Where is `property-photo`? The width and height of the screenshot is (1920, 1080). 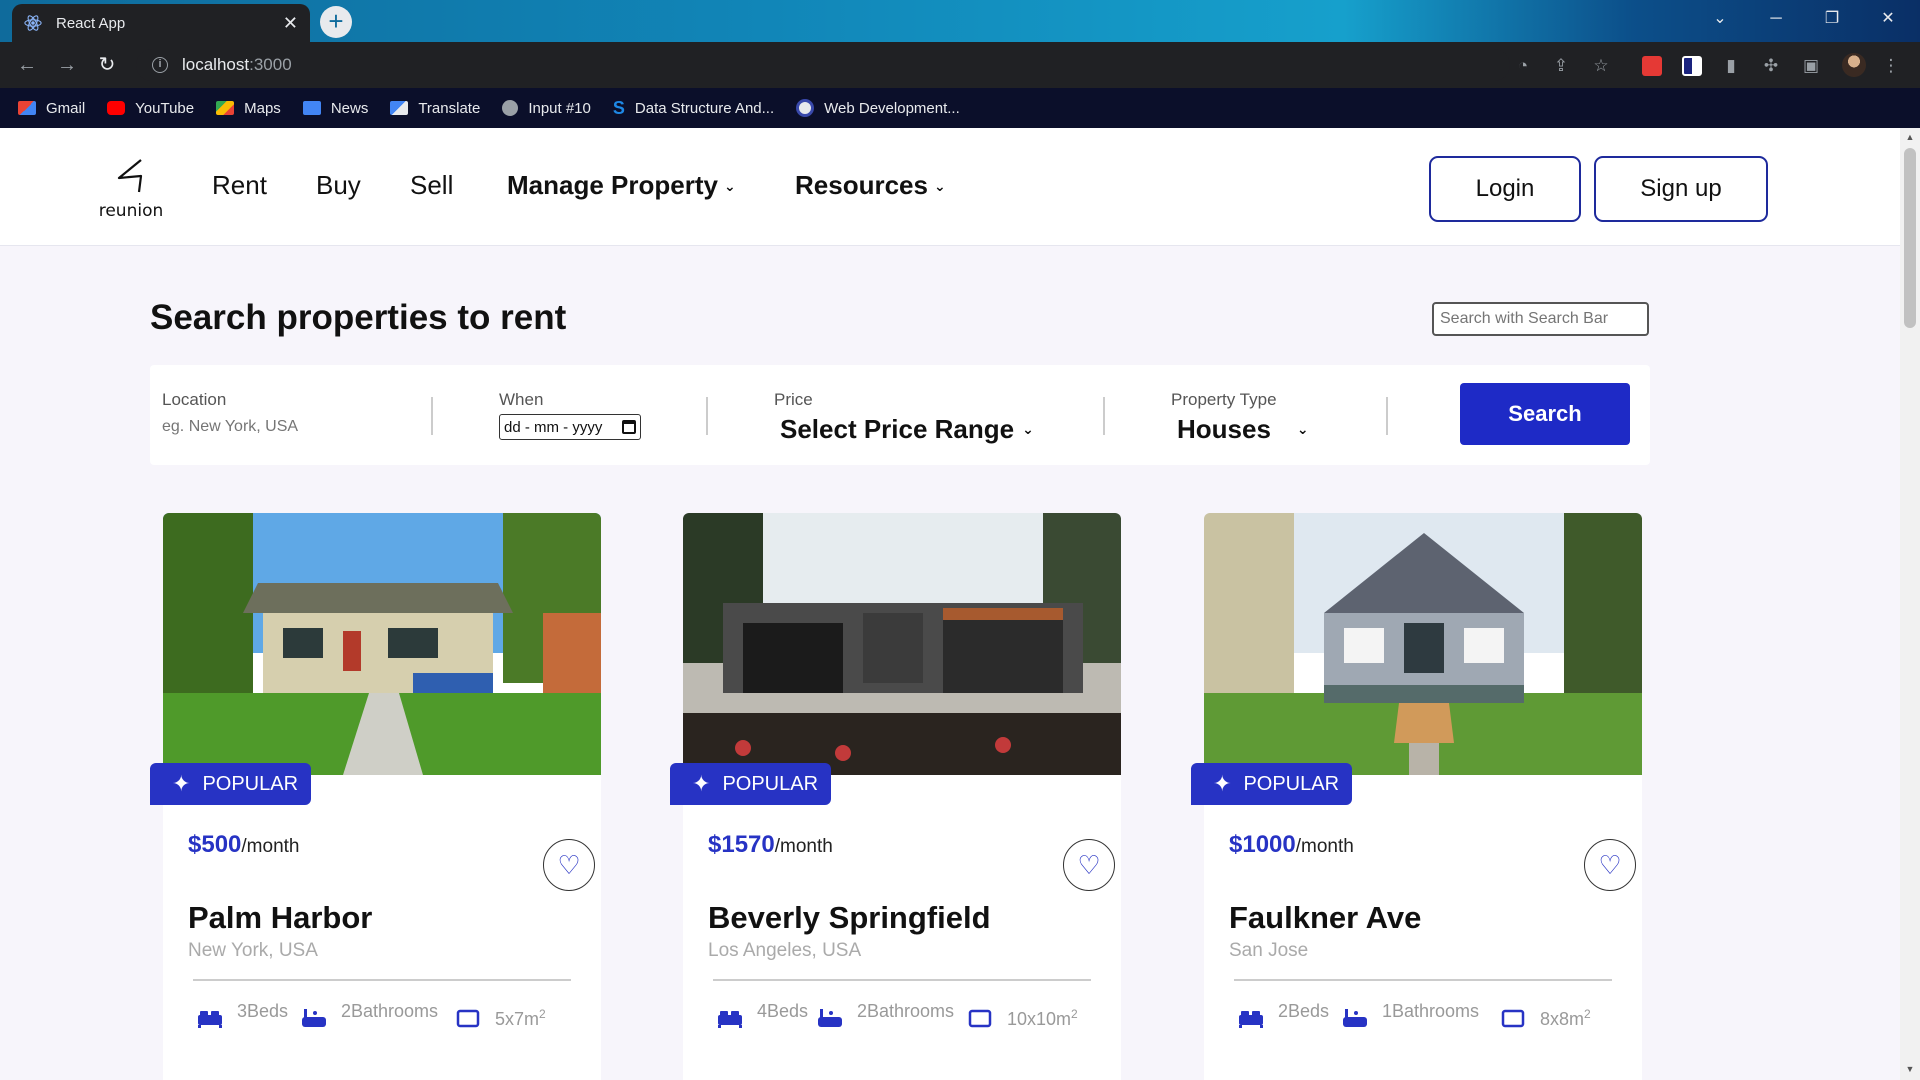
property-photo is located at coordinates (902, 644).